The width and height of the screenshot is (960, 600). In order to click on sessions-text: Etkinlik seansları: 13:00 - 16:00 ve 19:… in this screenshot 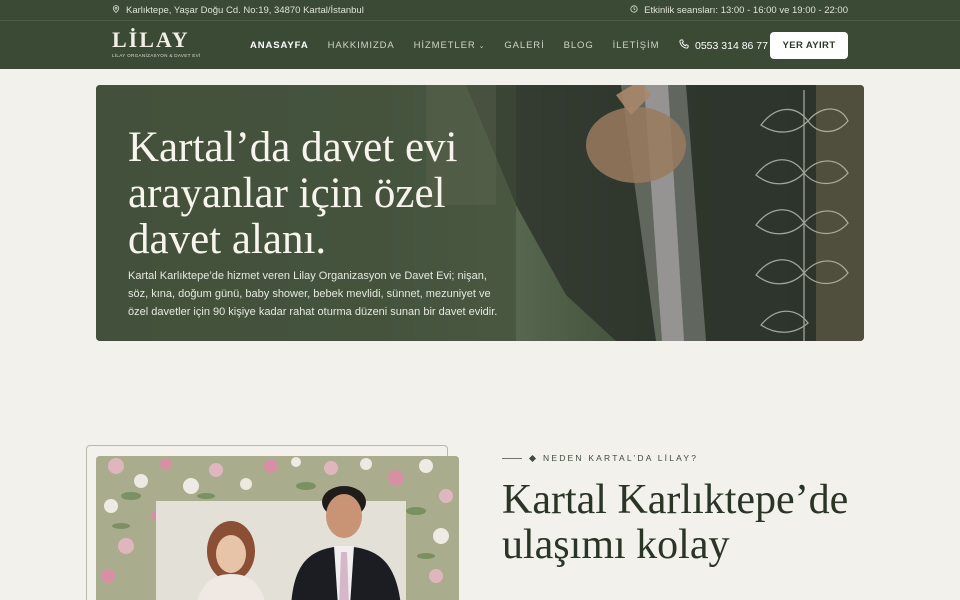, I will do `click(746, 10)`.